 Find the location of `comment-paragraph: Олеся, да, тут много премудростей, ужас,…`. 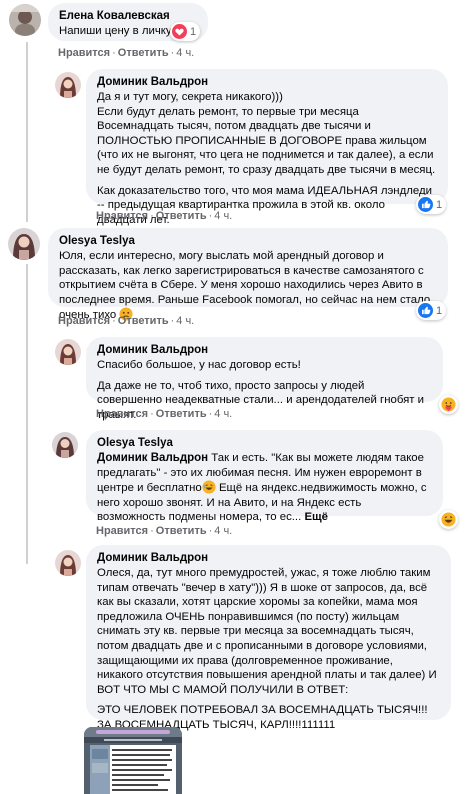

comment-paragraph: Олеся, да, тут много премудростей, ужас,… is located at coordinates (267, 631).